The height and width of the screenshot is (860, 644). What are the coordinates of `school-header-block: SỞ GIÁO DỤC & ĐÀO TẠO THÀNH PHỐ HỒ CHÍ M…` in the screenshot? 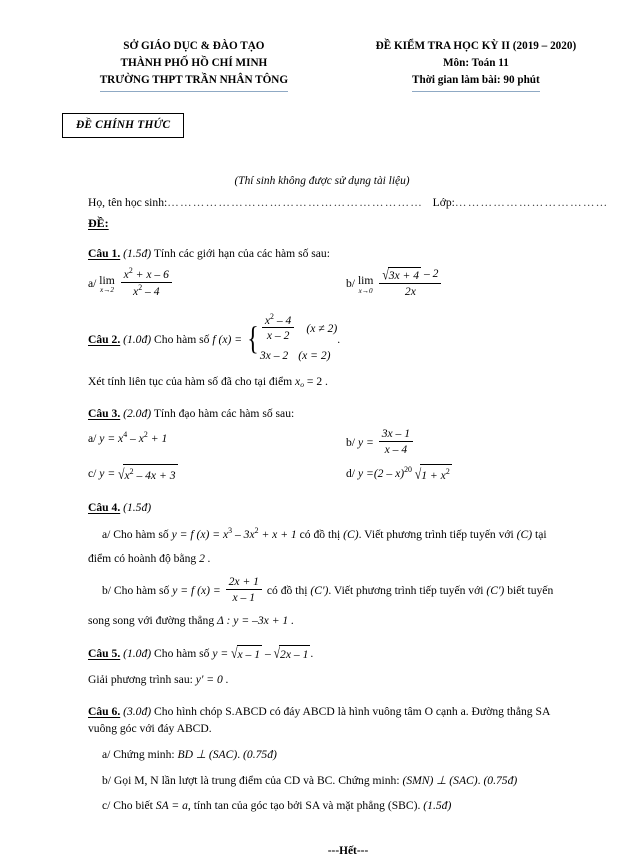 It's located at (194, 65).